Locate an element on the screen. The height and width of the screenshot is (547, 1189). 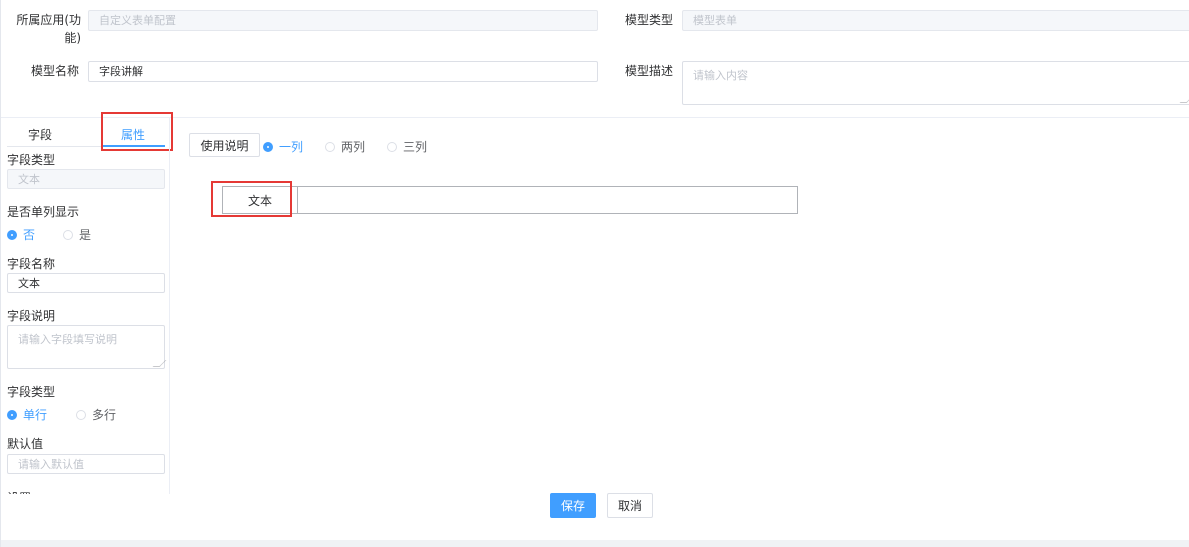
cut-off-label: 设置 is located at coordinates (19, 491).